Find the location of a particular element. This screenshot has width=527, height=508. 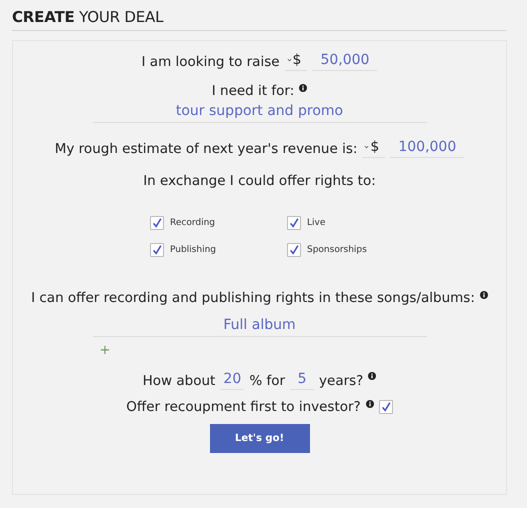

amount-field: 100,000 is located at coordinates (427, 148).